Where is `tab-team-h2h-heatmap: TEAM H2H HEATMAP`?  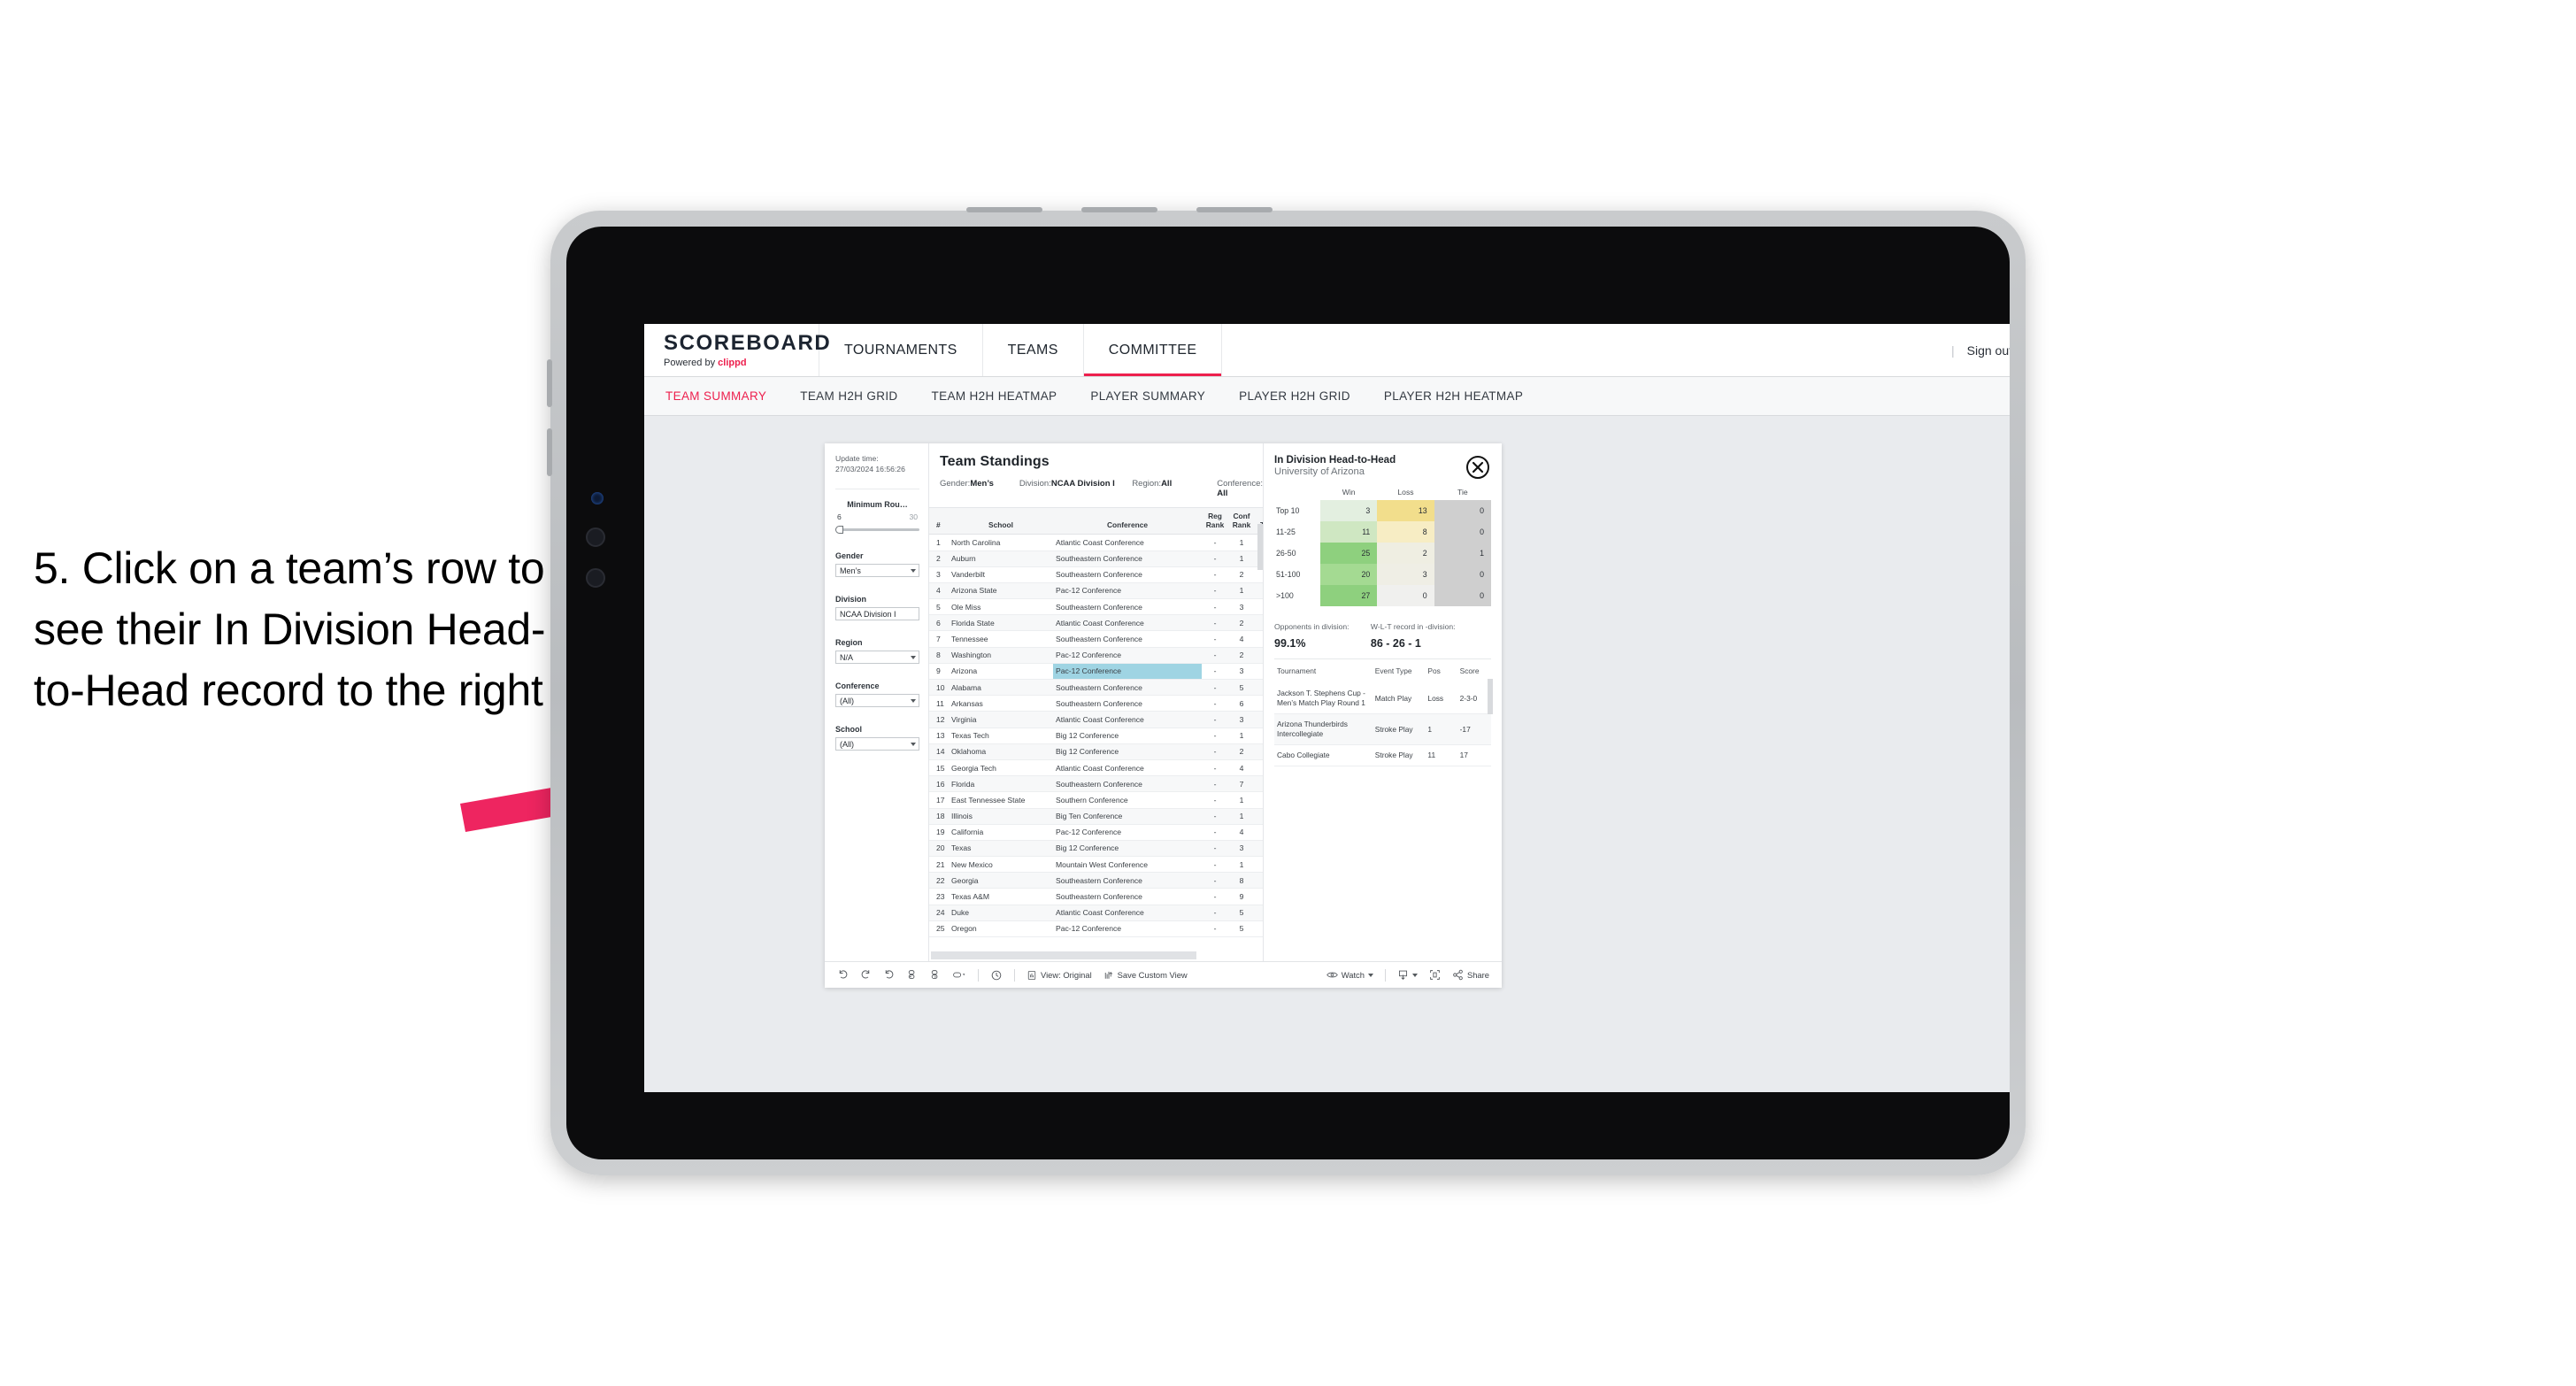 tab-team-h2h-heatmap: TEAM H2H HEATMAP is located at coordinates (994, 396).